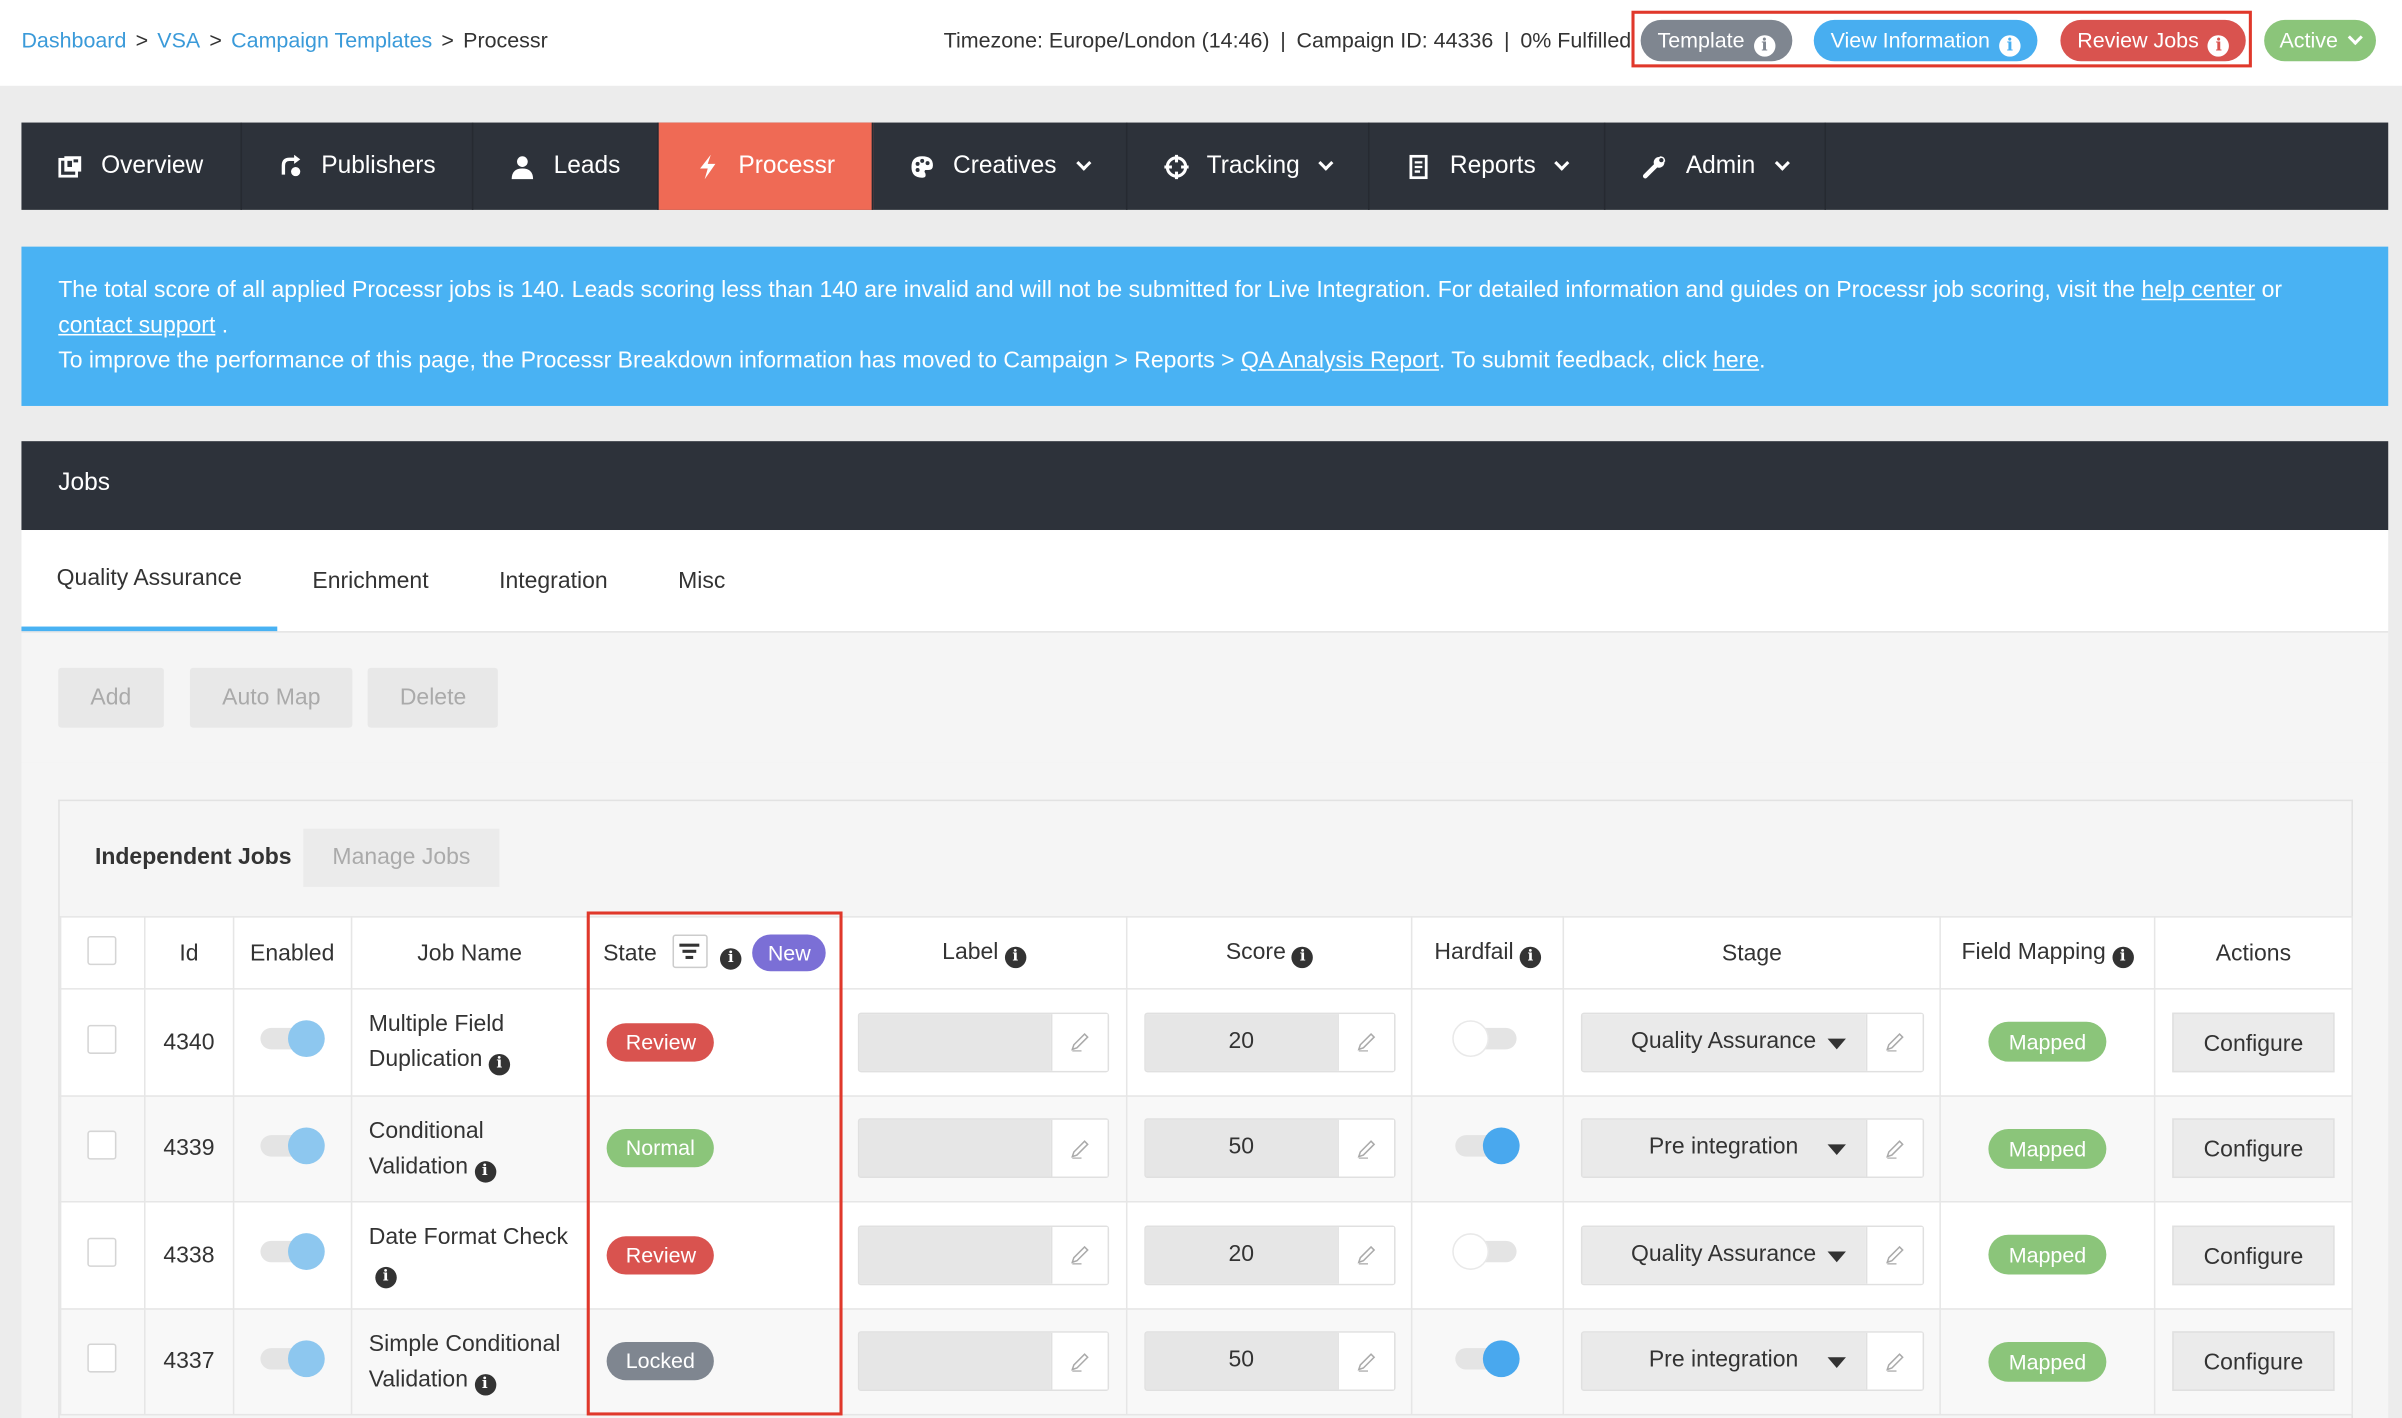 The image size is (2402, 1418). Describe the element at coordinates (2138, 40) in the screenshot. I see `review-jobs-label: Review Jobs` at that location.